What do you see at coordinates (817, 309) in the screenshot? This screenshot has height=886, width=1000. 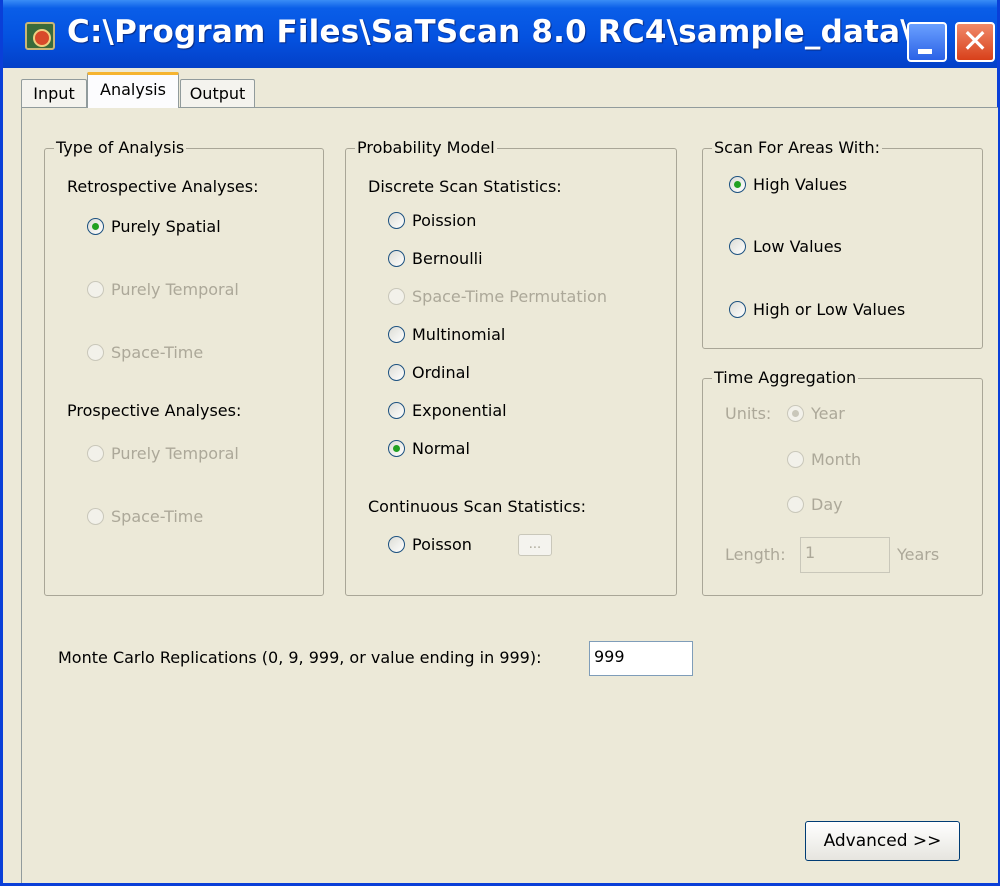 I see `radio-high-or-low-values: High or Low Values` at bounding box center [817, 309].